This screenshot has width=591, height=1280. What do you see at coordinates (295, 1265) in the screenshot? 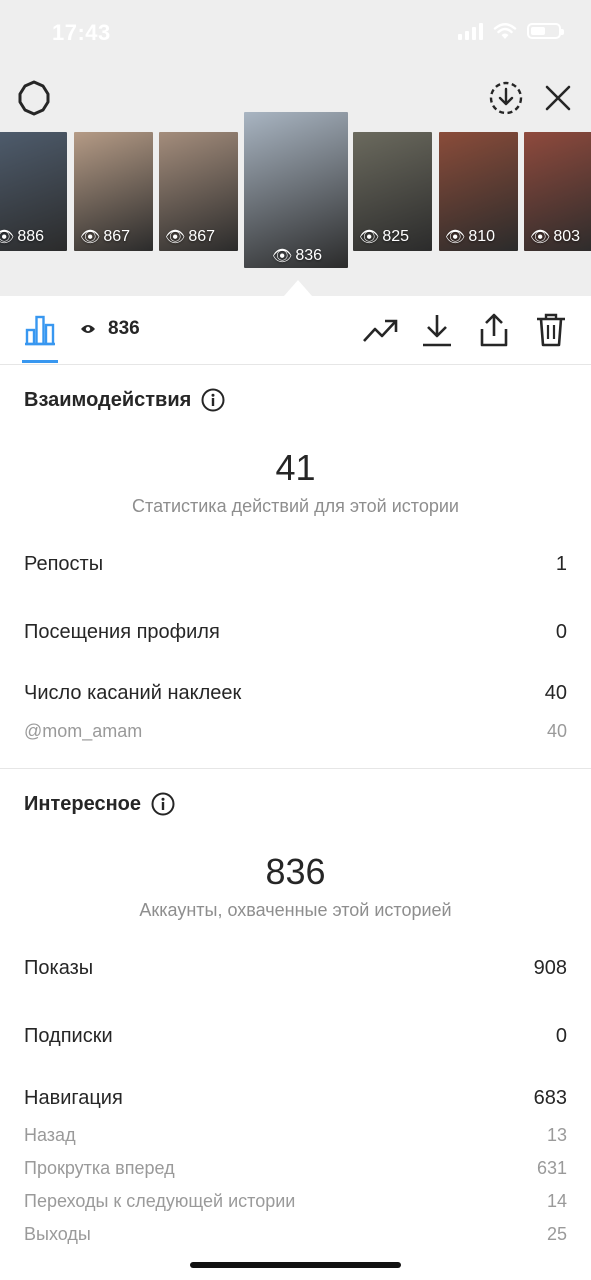
I see `home-indicator` at bounding box center [295, 1265].